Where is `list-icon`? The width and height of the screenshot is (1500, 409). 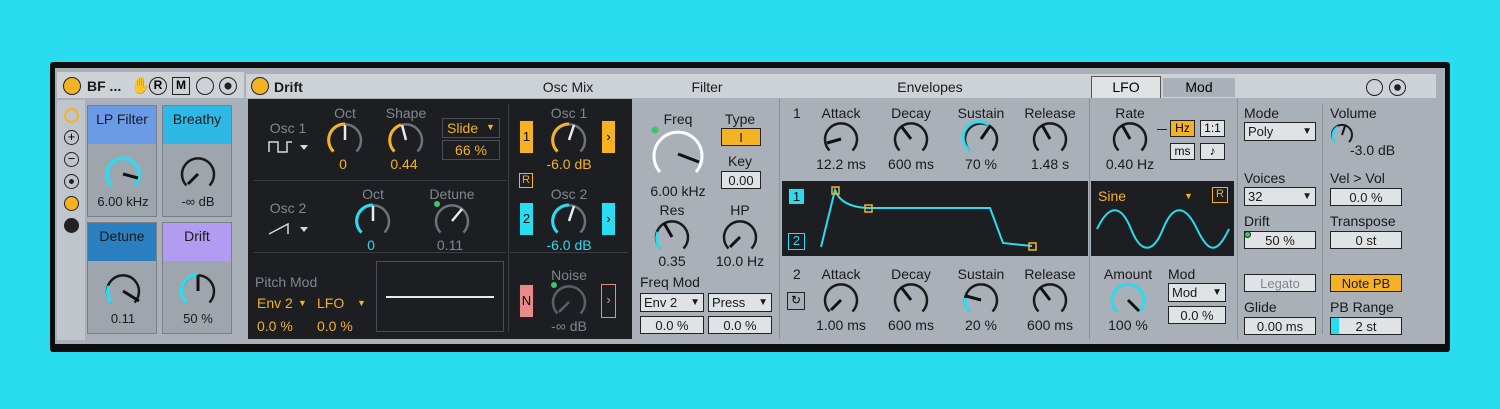
list-icon is located at coordinates (71, 225).